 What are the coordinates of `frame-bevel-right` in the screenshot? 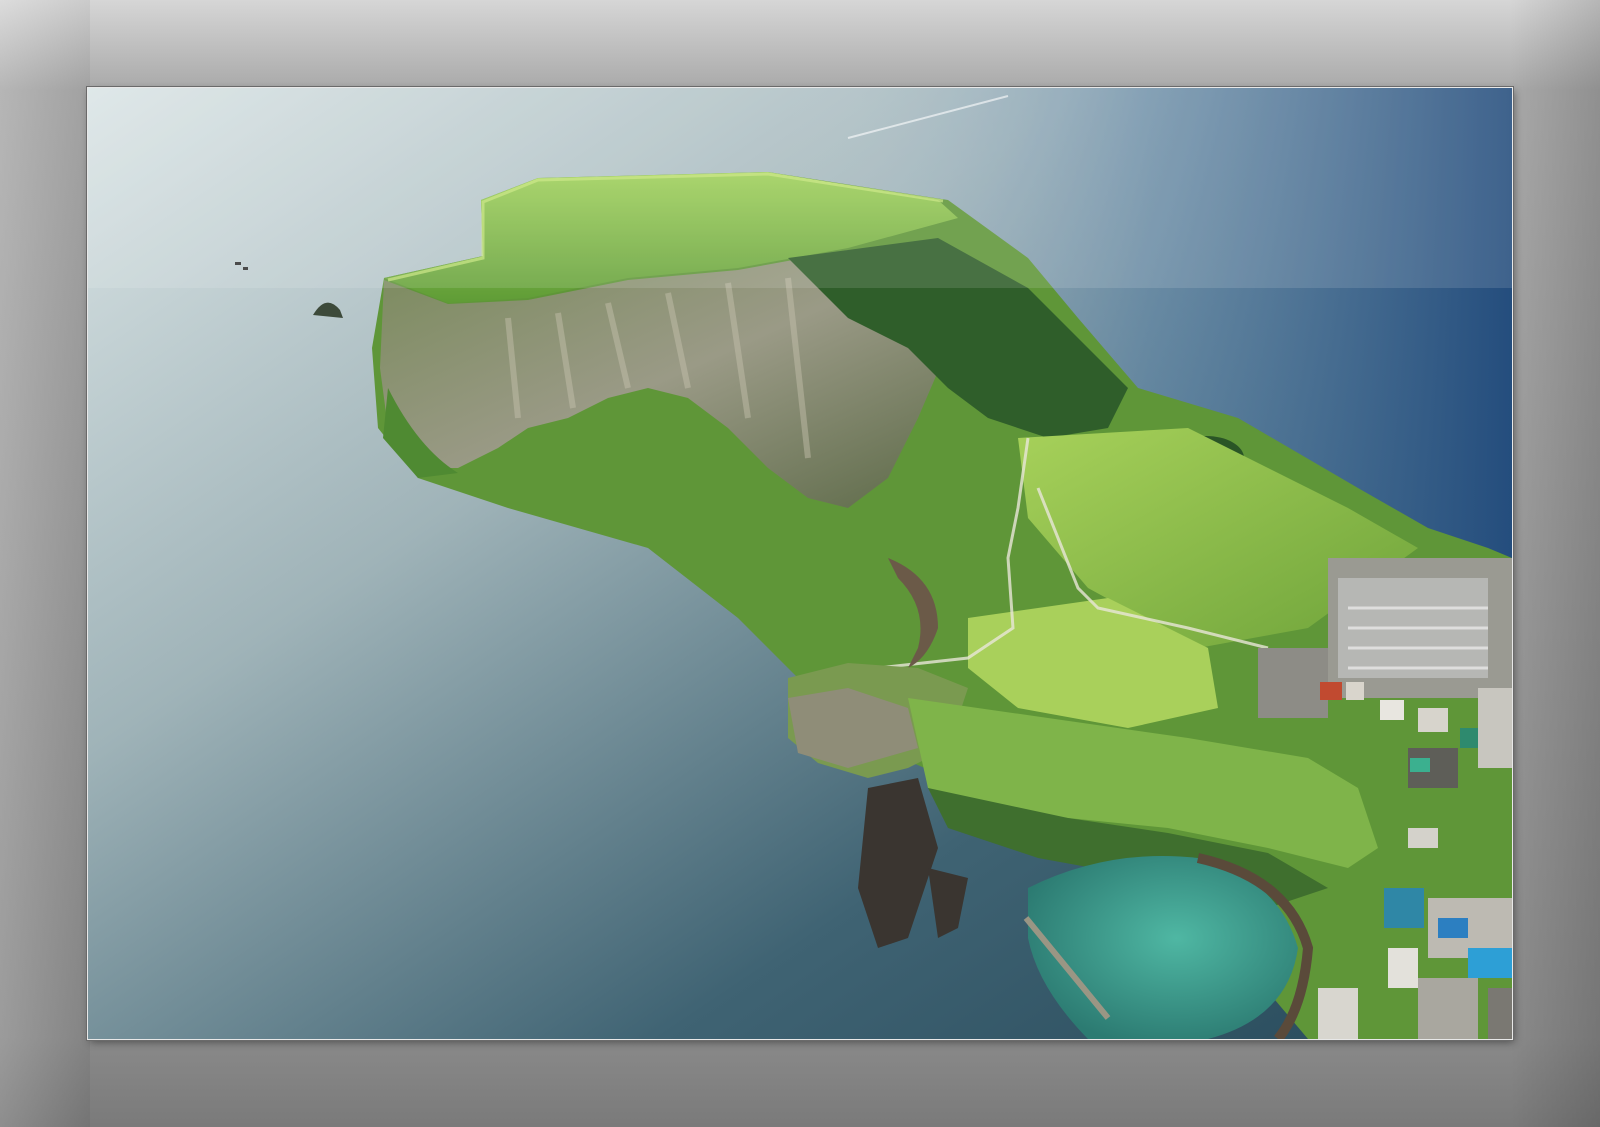 It's located at (1555, 563).